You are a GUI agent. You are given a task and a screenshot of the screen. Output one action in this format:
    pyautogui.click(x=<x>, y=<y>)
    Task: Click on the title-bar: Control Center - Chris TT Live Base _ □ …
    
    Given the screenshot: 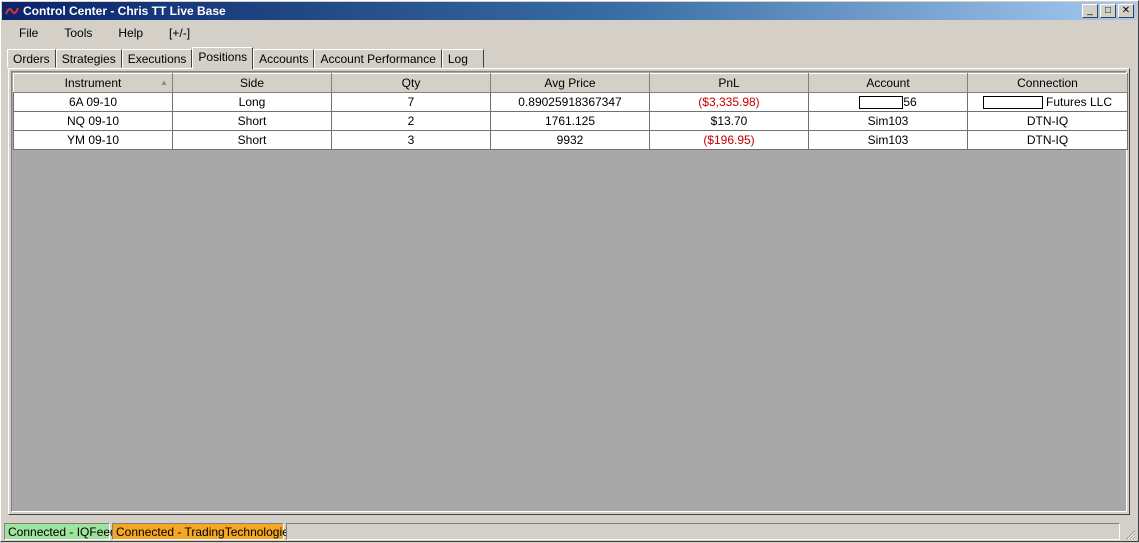 What is the action you would take?
    pyautogui.click(x=569, y=11)
    